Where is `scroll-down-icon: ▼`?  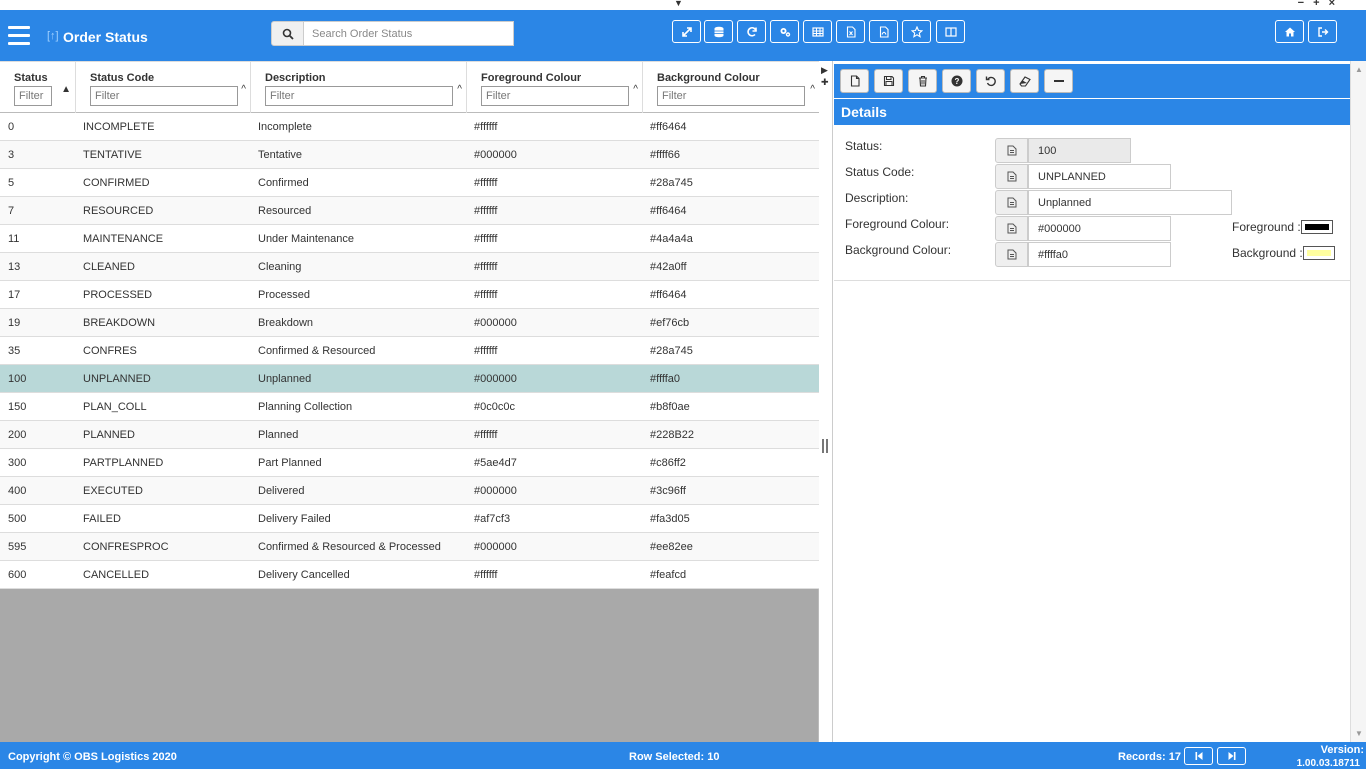 scroll-down-icon: ▼ is located at coordinates (1359, 733).